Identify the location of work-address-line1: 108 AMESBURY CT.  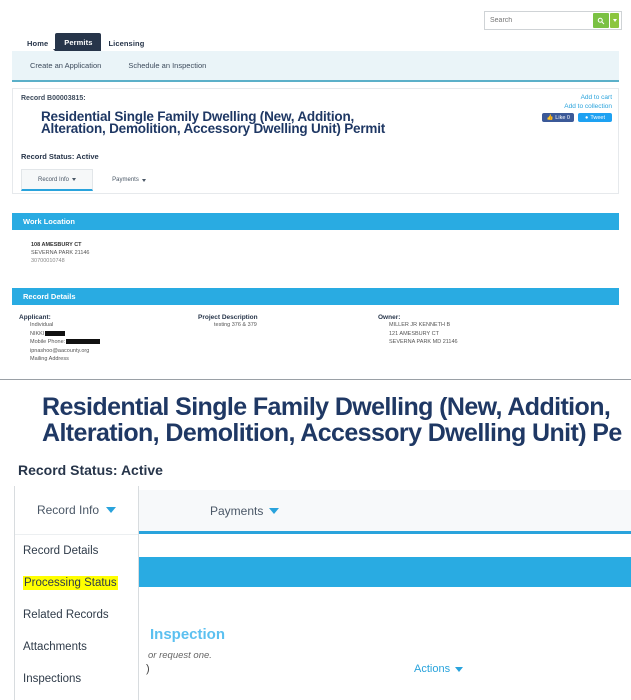
(56, 245).